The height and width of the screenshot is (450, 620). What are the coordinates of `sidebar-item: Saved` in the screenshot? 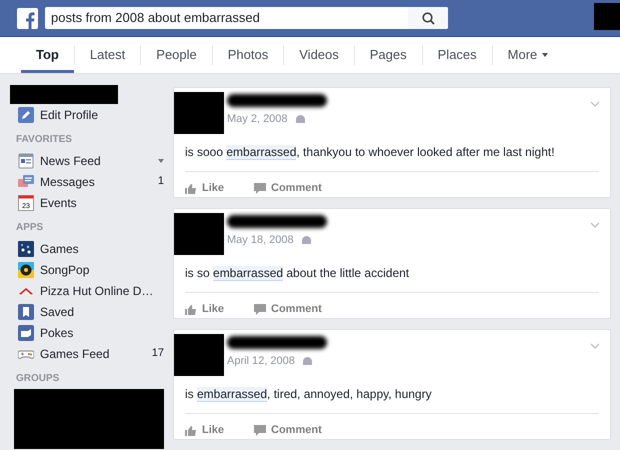 It's located at (102, 311).